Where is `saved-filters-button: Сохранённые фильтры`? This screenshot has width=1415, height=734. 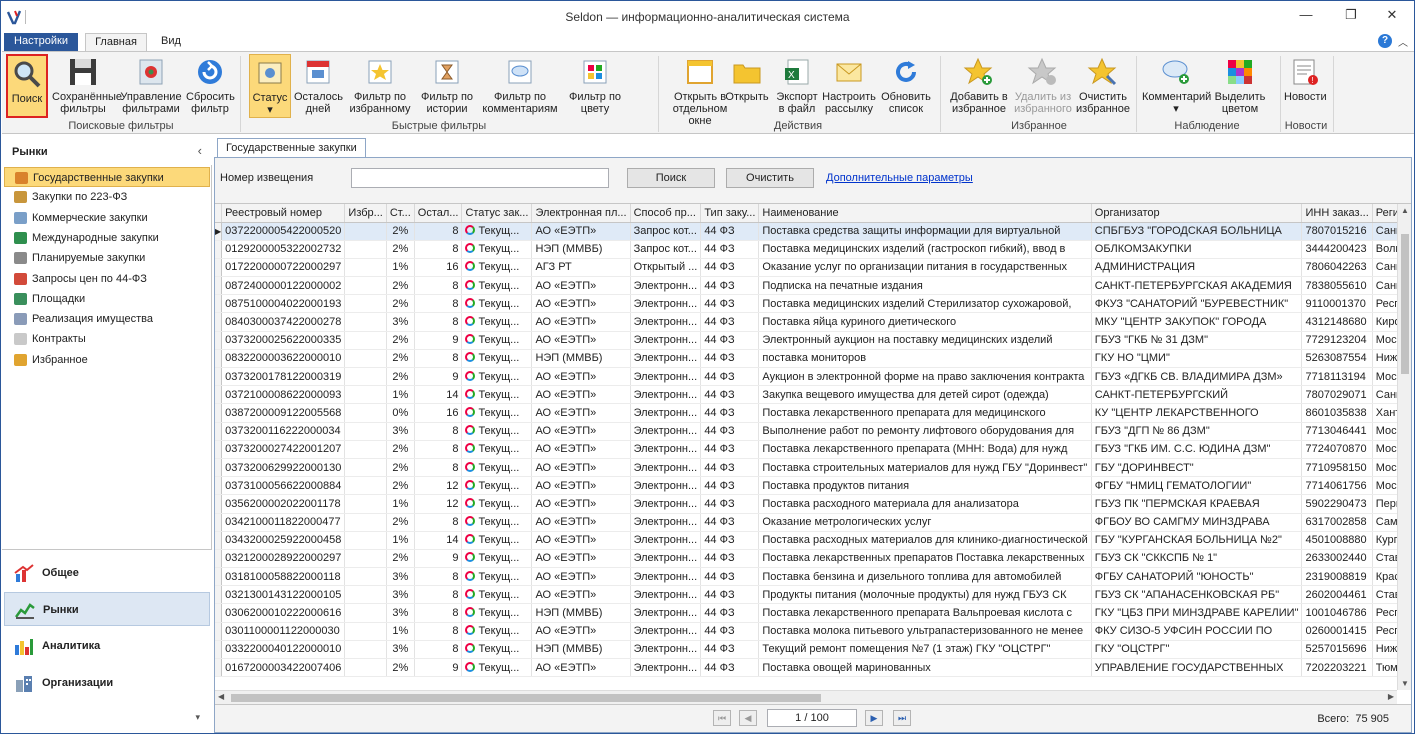 saved-filters-button: Сохранённые фильтры is located at coordinates (87, 86).